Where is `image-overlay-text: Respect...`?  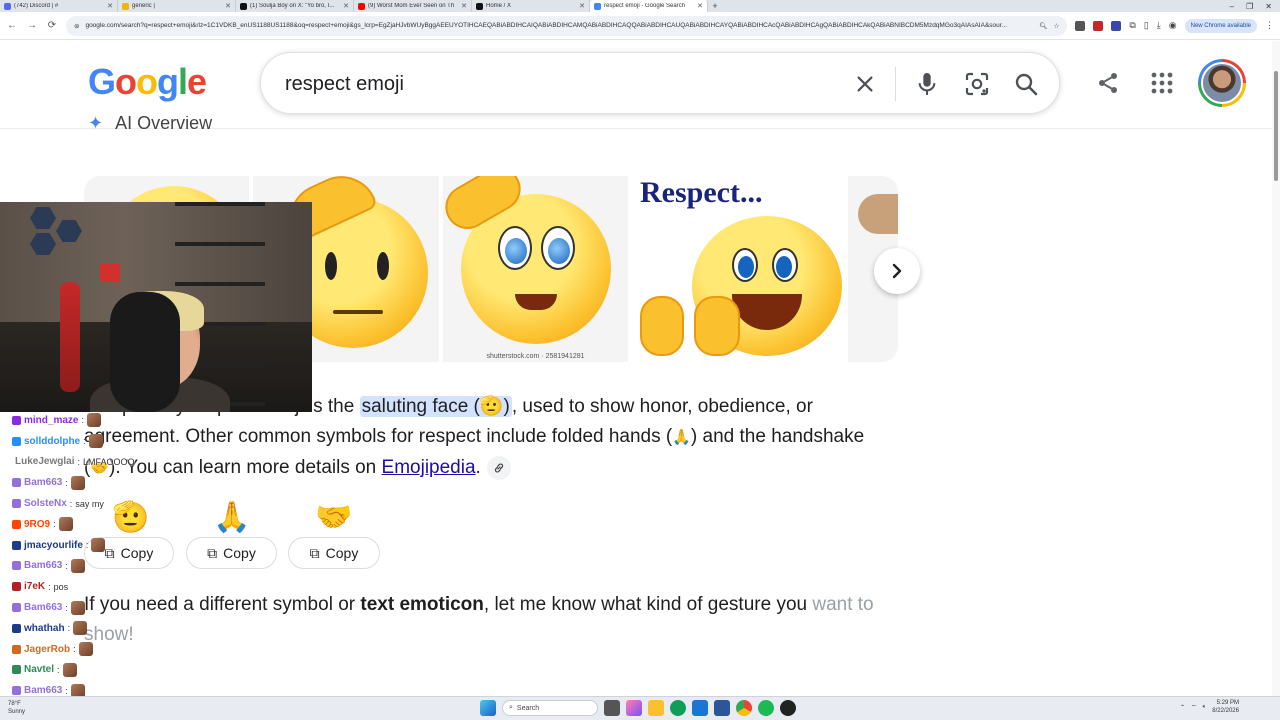
image-overlay-text: Respect... is located at coordinates (701, 192).